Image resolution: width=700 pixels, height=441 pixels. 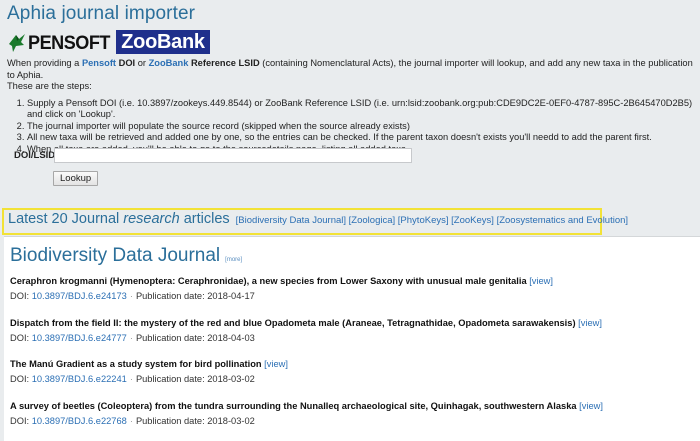 I want to click on pensoft-logo: PENSOFT, so click(x=60, y=42).